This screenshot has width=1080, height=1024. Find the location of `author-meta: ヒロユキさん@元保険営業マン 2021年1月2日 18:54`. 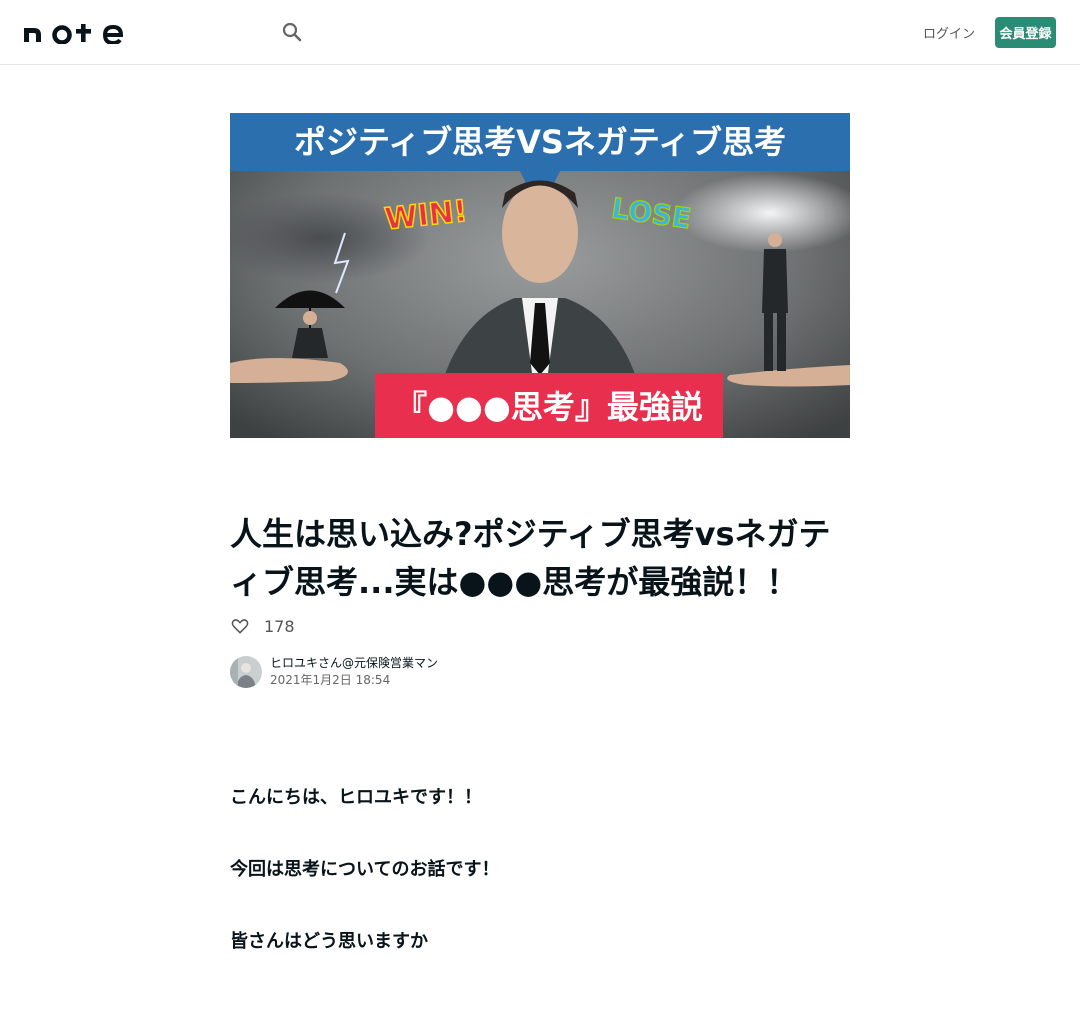

author-meta: ヒロユキさん@元保険営業マン 2021年1月2日 18:54 is located at coordinates (354, 672).